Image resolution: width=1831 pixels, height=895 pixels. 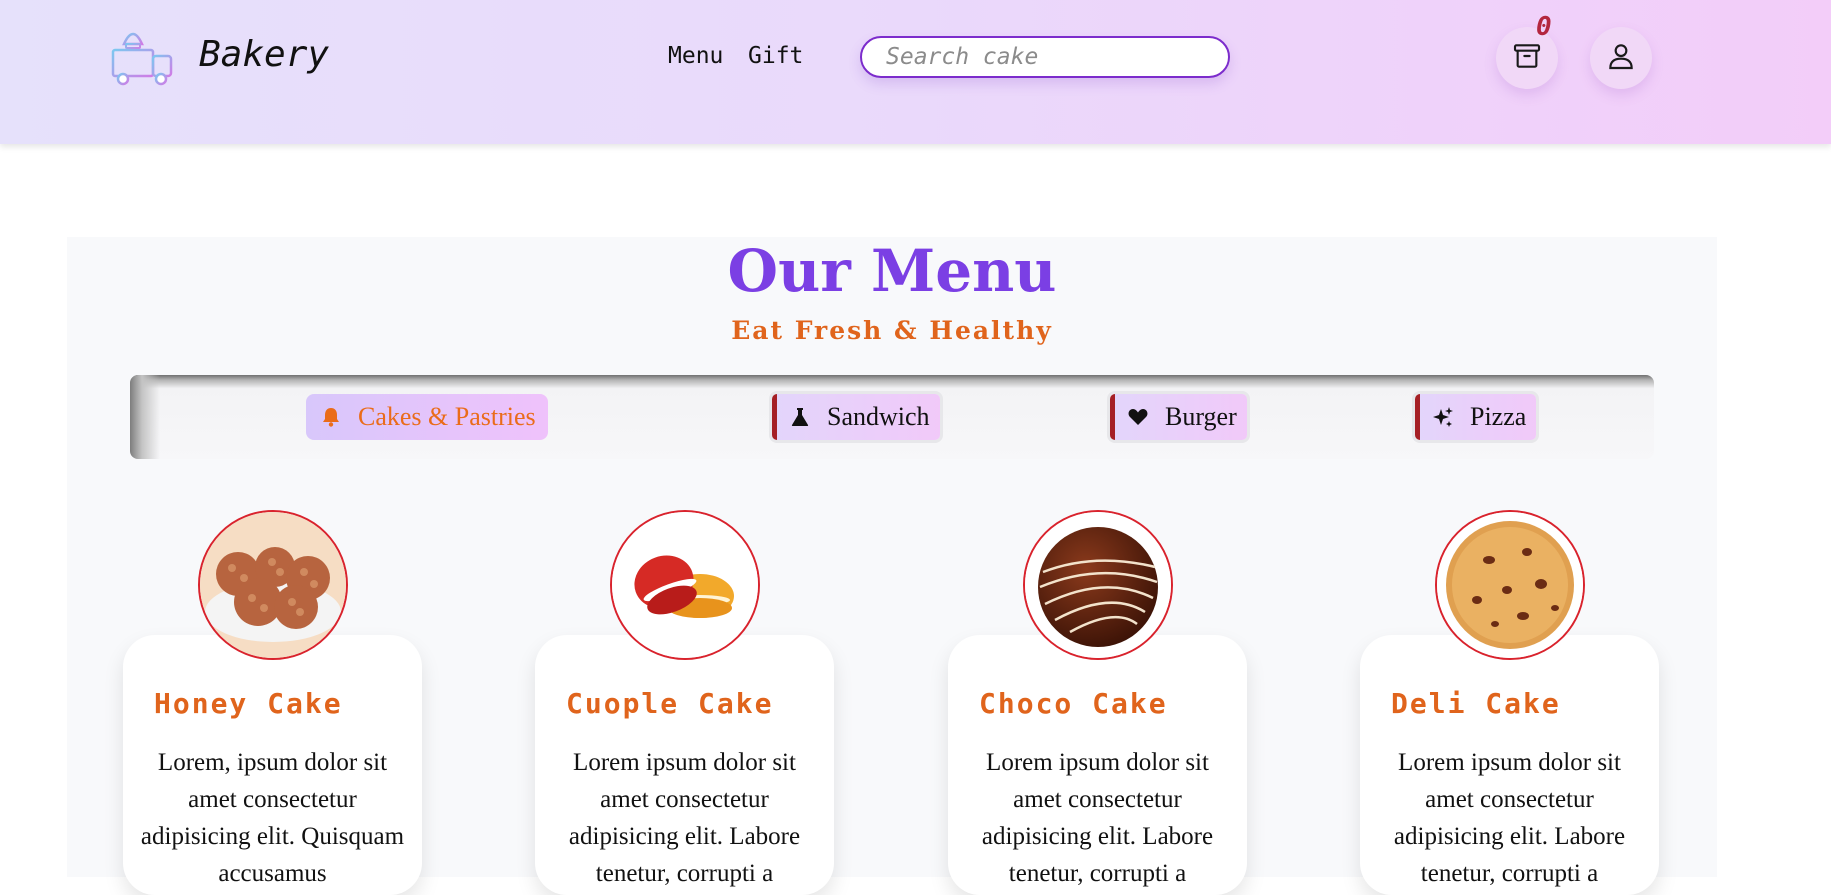 What do you see at coordinates (892, 271) in the screenshot?
I see `menu-title: Our Menu` at bounding box center [892, 271].